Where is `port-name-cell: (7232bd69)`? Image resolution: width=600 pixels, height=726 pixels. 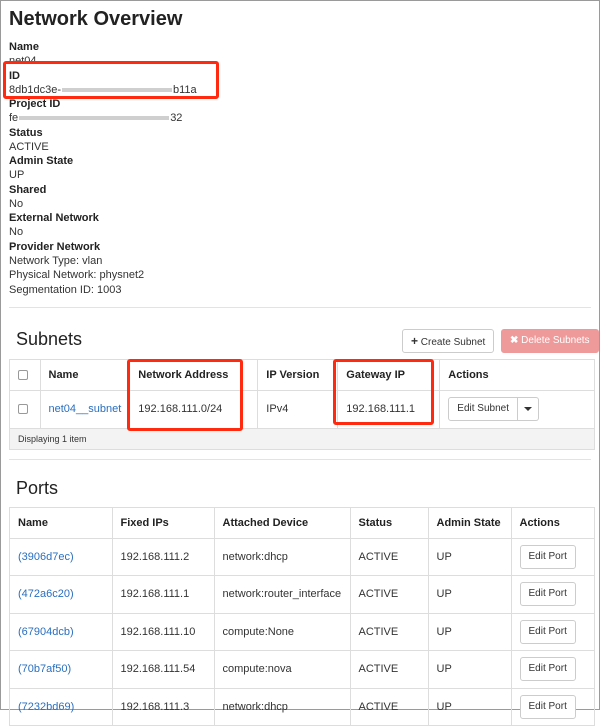 port-name-cell: (7232bd69) is located at coordinates (61, 707).